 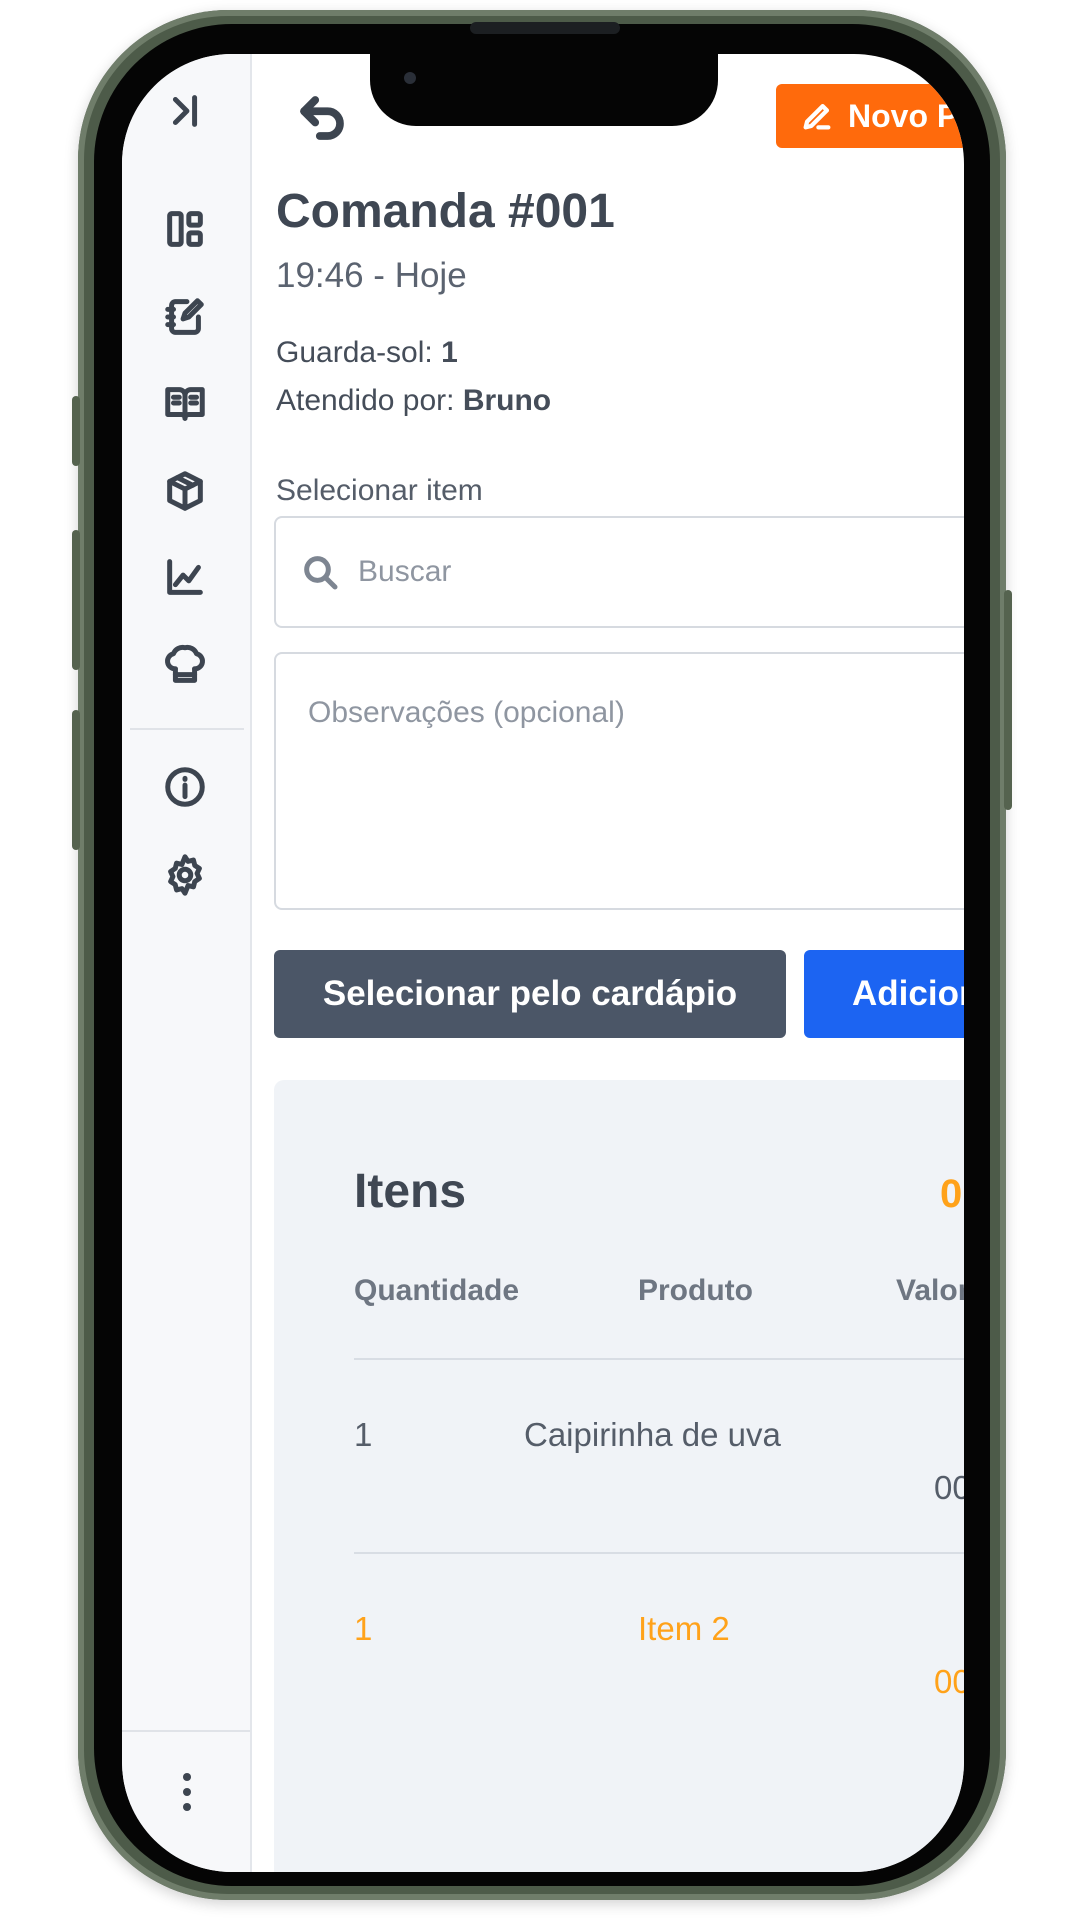 What do you see at coordinates (906, 115) in the screenshot?
I see `new-order-button-label: Novo Pedido` at bounding box center [906, 115].